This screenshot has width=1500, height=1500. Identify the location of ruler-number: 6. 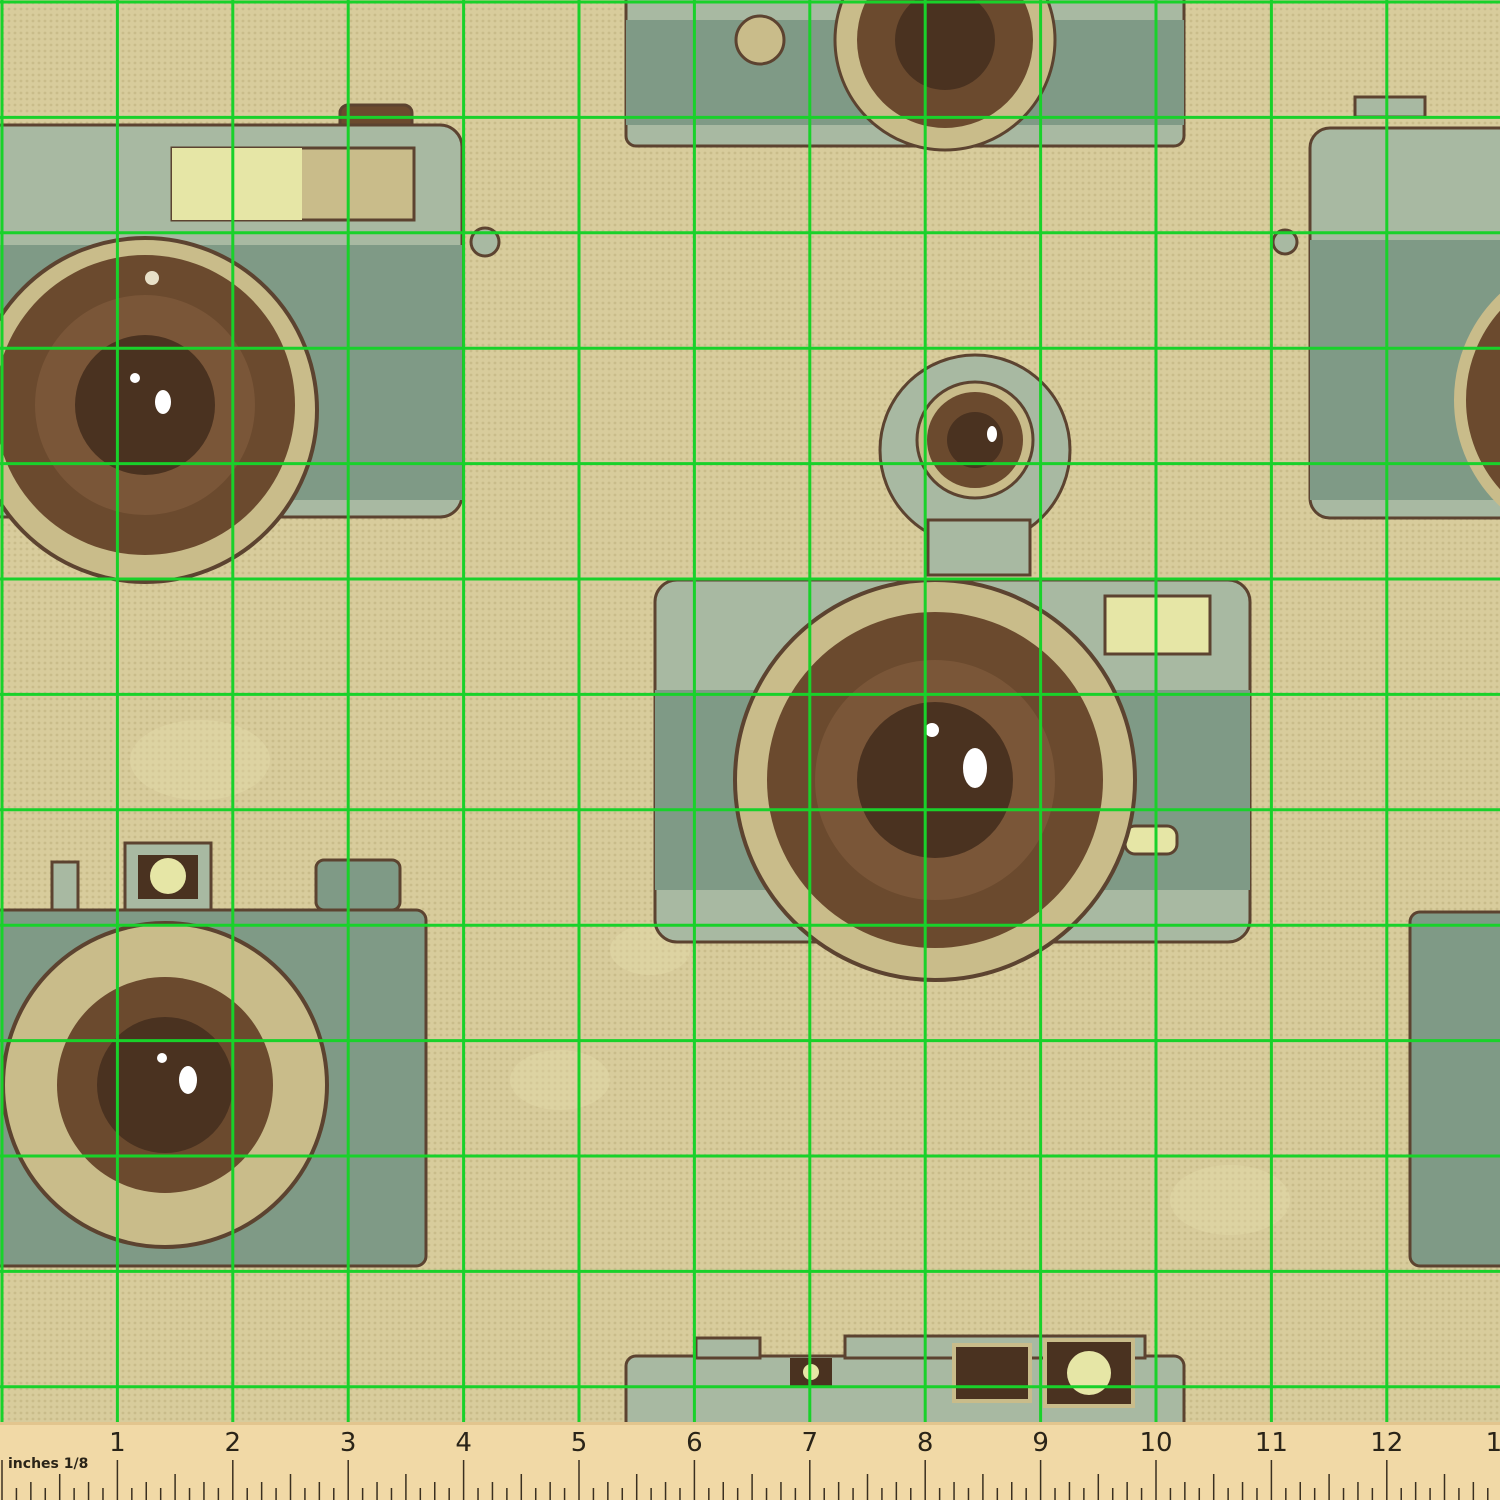
(694, 1443).